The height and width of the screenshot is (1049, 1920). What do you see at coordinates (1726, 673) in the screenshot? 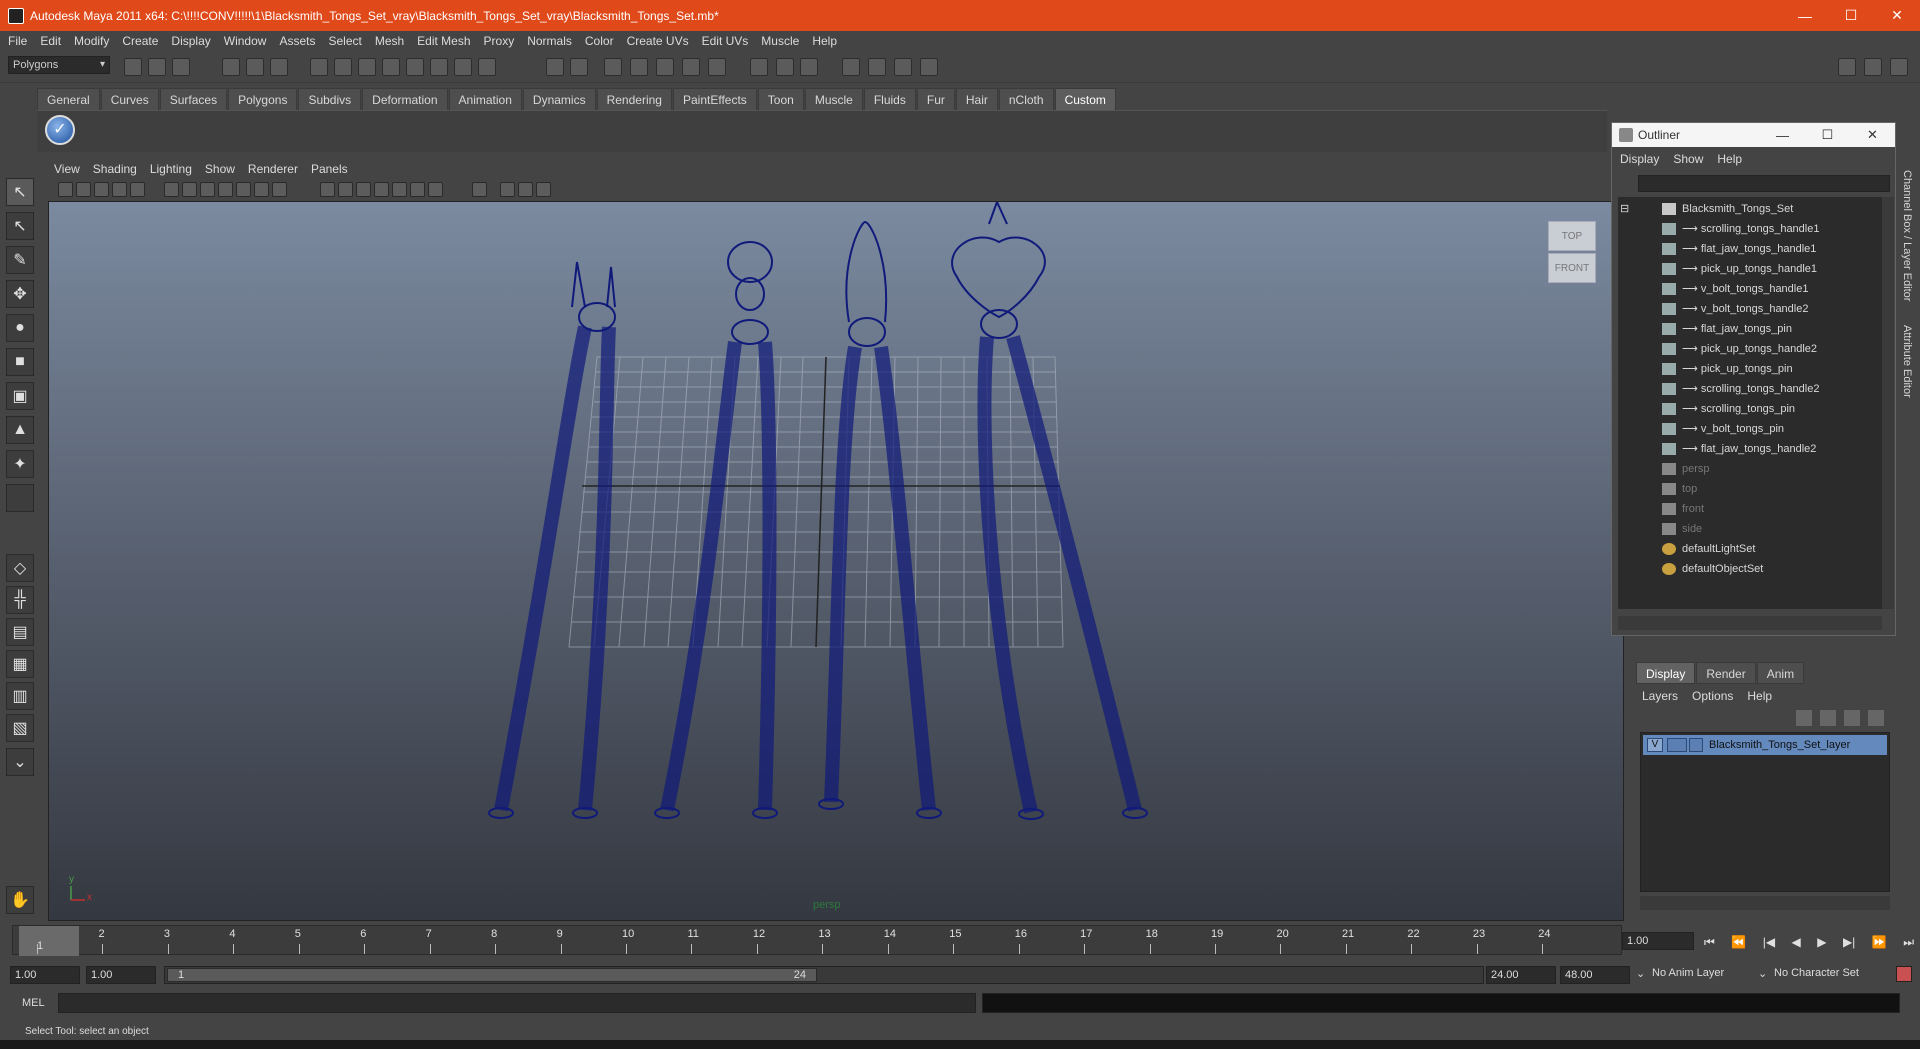
I see `layer-tab-render: Render` at bounding box center [1726, 673].